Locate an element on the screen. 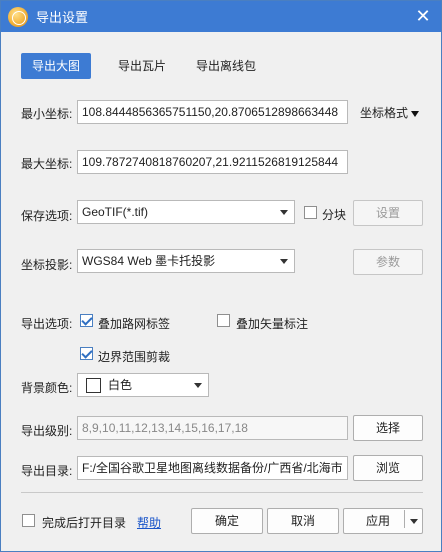 The height and width of the screenshot is (552, 442). browse-button: 浏览 is located at coordinates (388, 468).